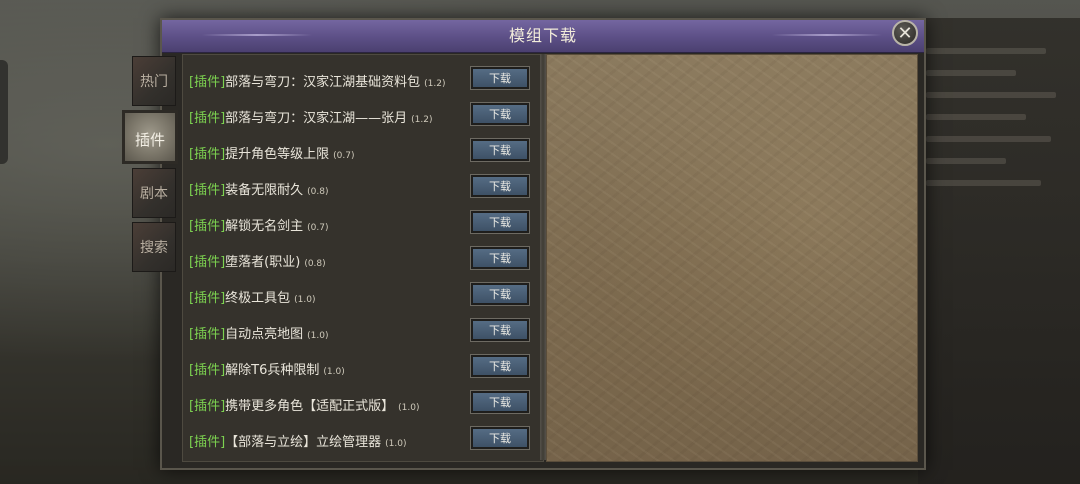 The width and height of the screenshot is (1080, 484). What do you see at coordinates (323, 82) in the screenshot?
I see `mod-name: 部落与弯刀：汉家江湖基础资料包` at bounding box center [323, 82].